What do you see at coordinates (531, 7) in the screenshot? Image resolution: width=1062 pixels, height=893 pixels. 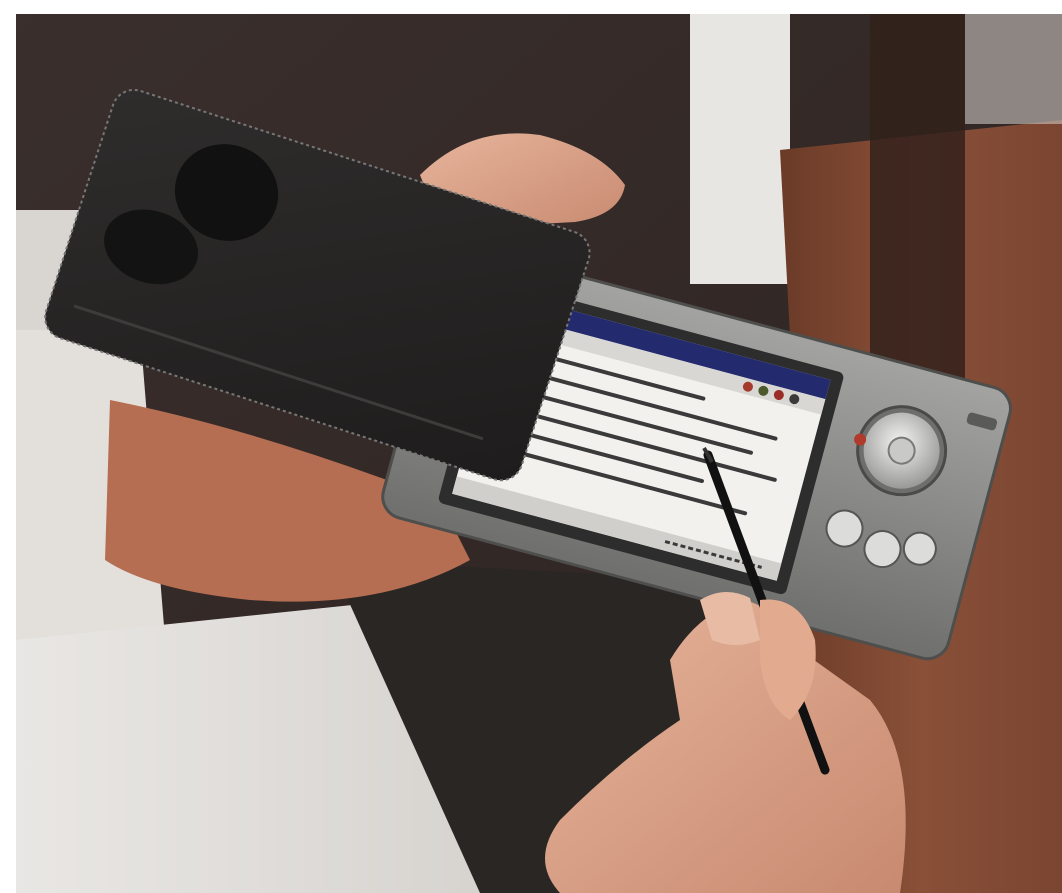 I see `scan-border-top` at bounding box center [531, 7].